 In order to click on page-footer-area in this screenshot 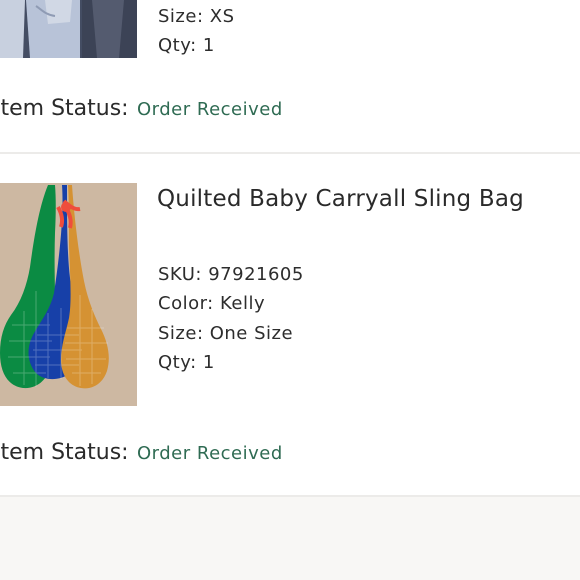, I will do `click(290, 538)`.